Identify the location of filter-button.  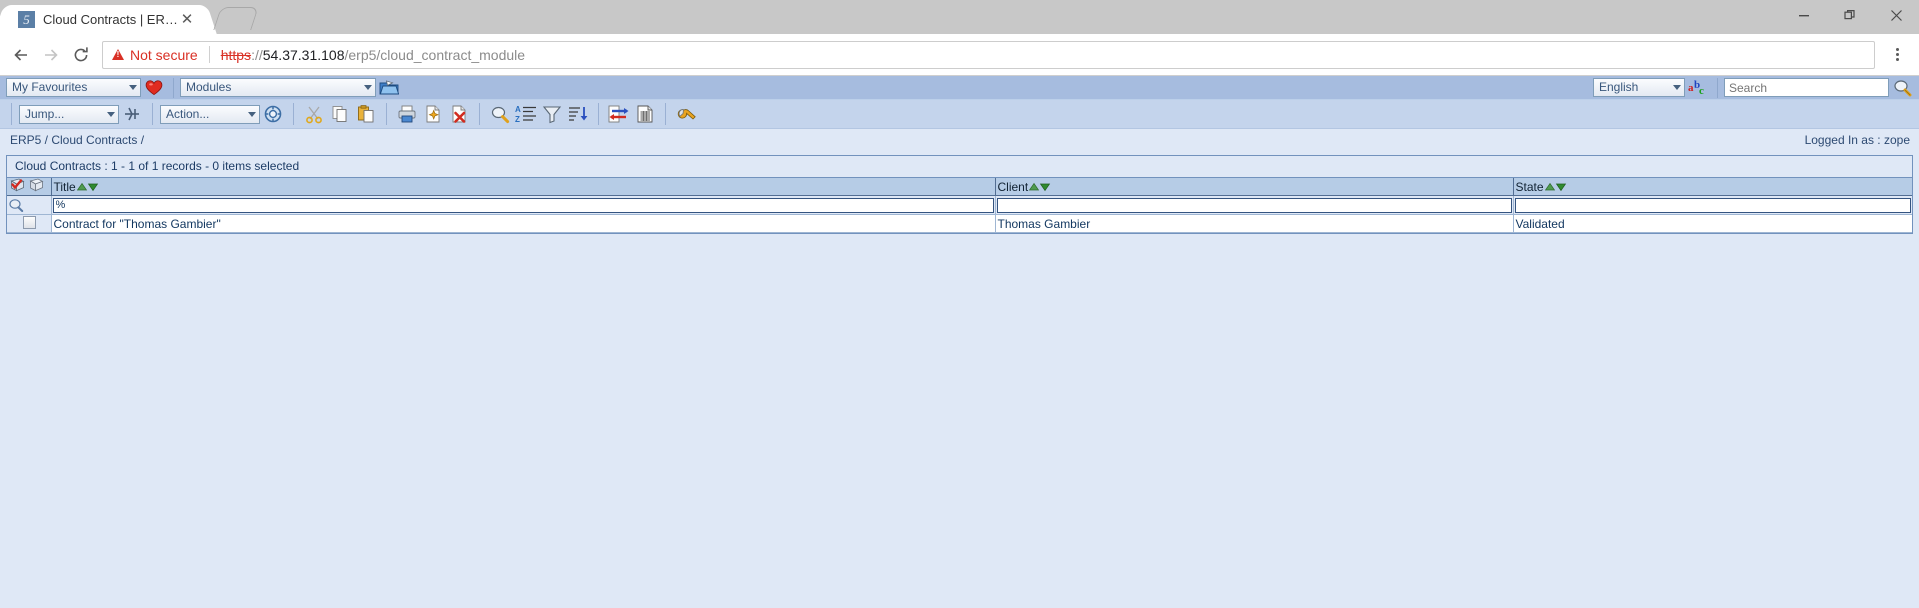
(552, 114).